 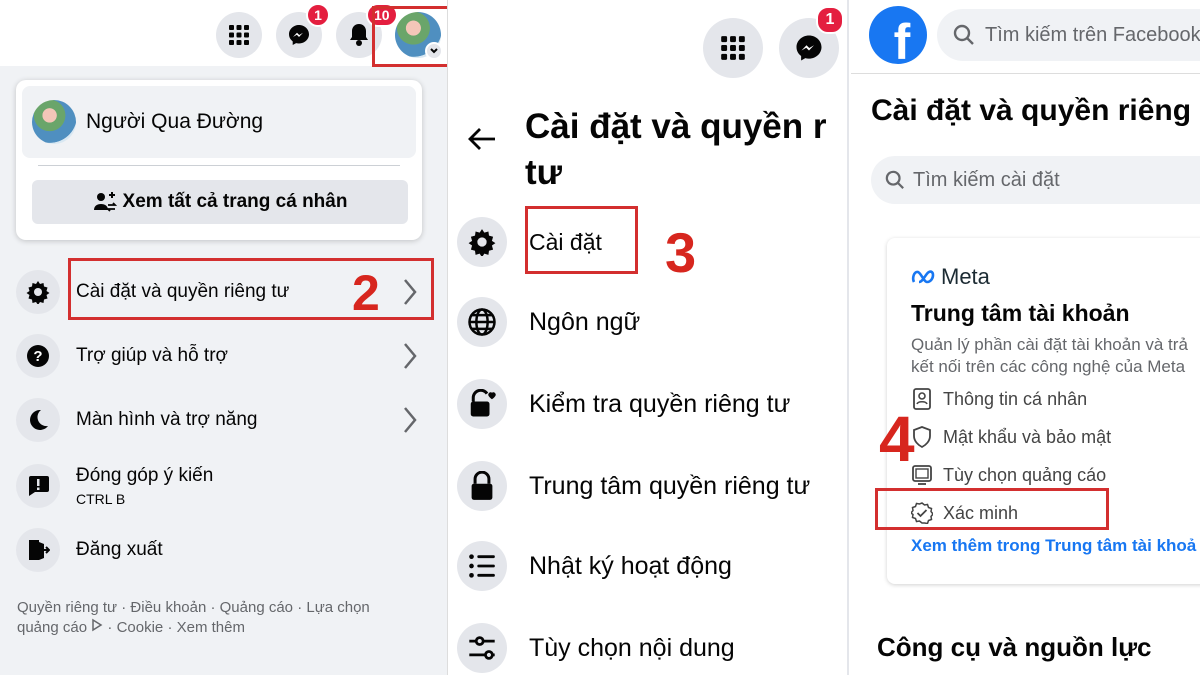 What do you see at coordinates (482, 648) in the screenshot?
I see `sliders-icon` at bounding box center [482, 648].